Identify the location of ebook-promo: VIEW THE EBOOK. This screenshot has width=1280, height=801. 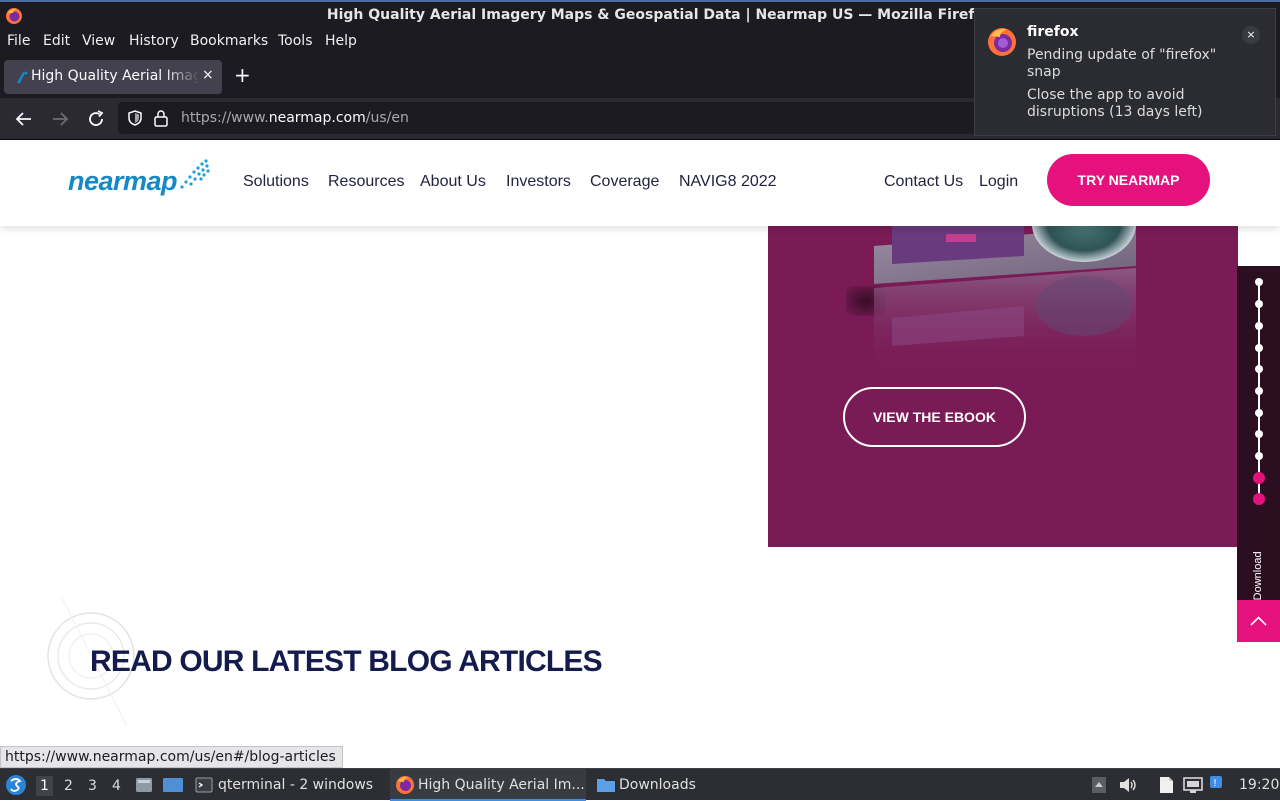
(1003, 386).